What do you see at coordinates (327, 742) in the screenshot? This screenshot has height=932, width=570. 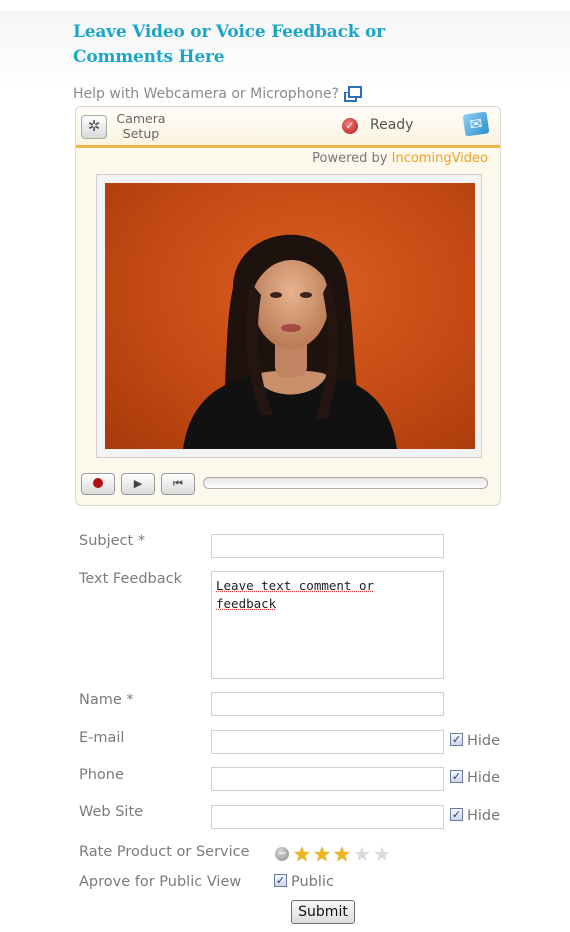 I see `email-input` at bounding box center [327, 742].